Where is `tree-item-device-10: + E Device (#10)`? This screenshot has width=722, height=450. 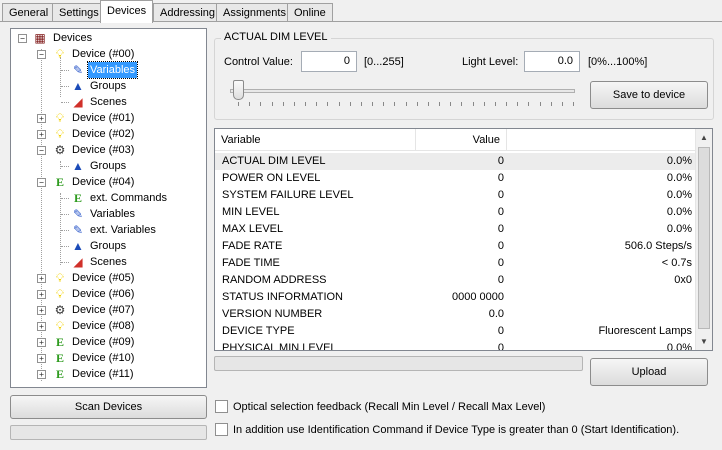 tree-item-device-10: + E Device (#10) is located at coordinates (106, 358).